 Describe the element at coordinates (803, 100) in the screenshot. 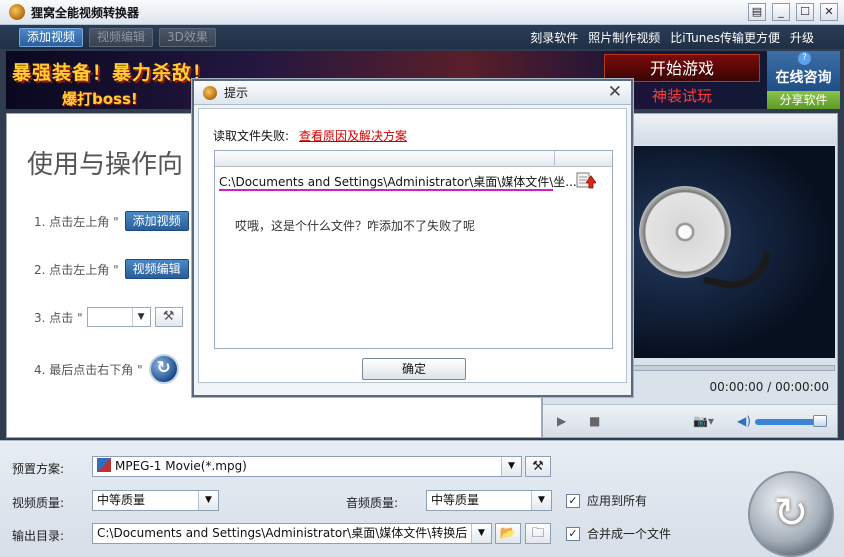

I see `share-software-button: 分享软件` at that location.